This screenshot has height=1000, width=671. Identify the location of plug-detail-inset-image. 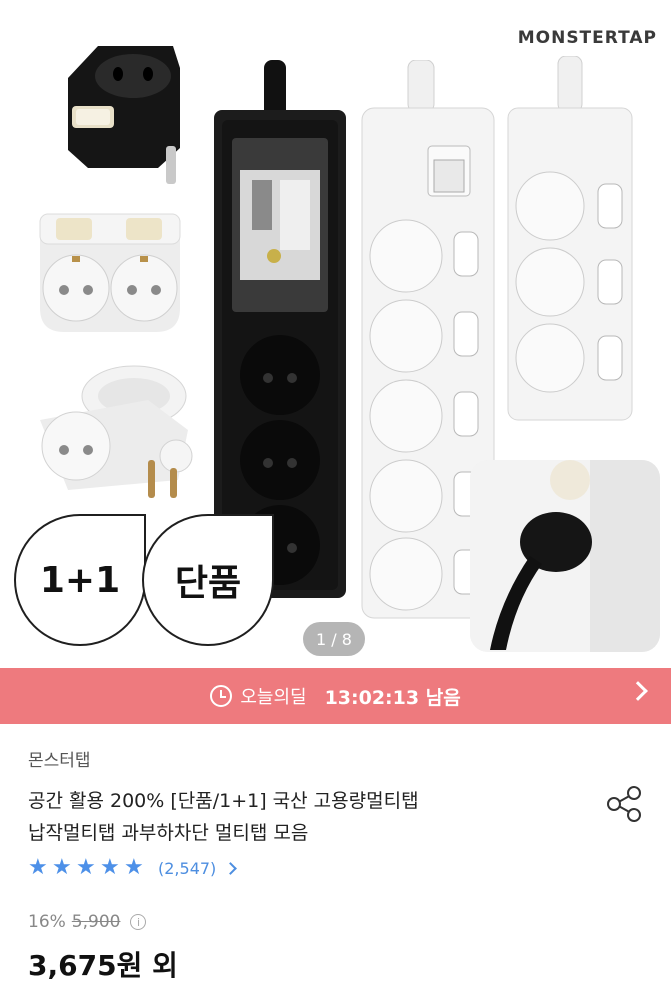
(565, 556).